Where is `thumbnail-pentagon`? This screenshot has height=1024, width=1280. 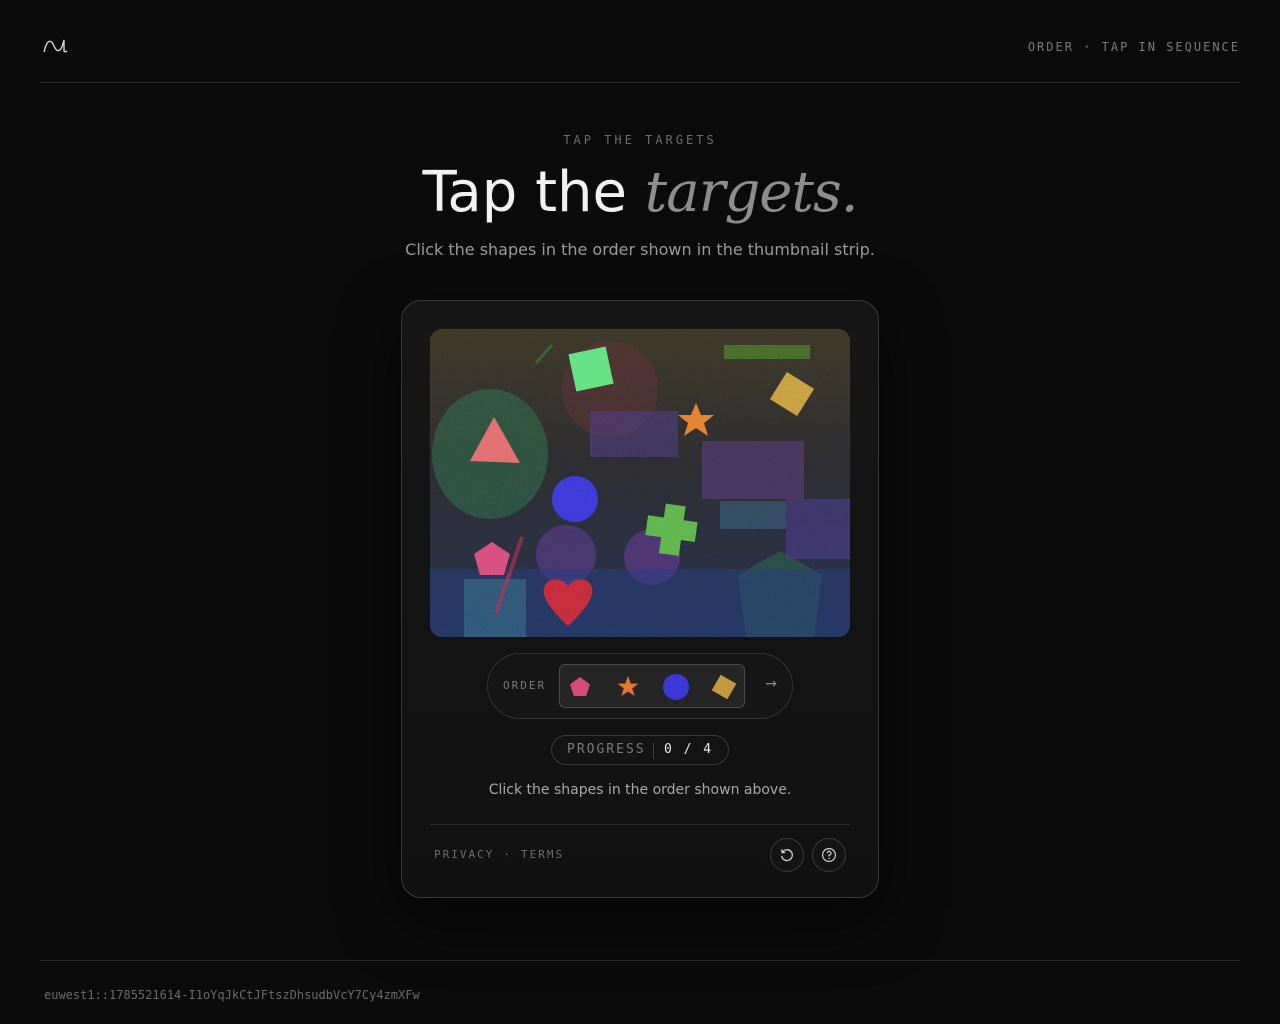
thumbnail-pentagon is located at coordinates (580, 686).